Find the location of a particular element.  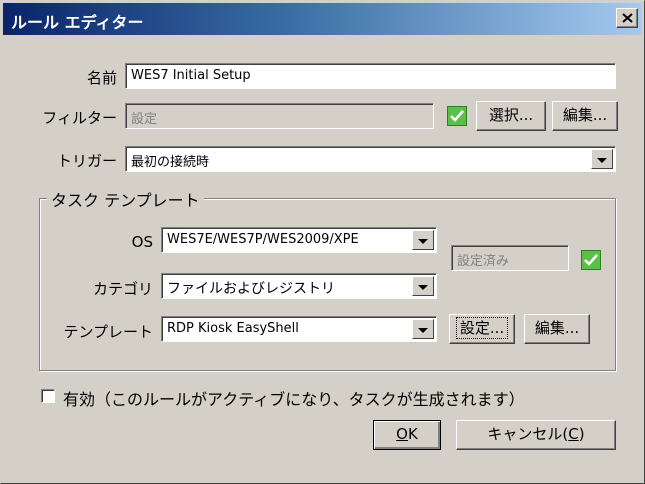

trigger-label: トリガー is located at coordinates (86, 161).